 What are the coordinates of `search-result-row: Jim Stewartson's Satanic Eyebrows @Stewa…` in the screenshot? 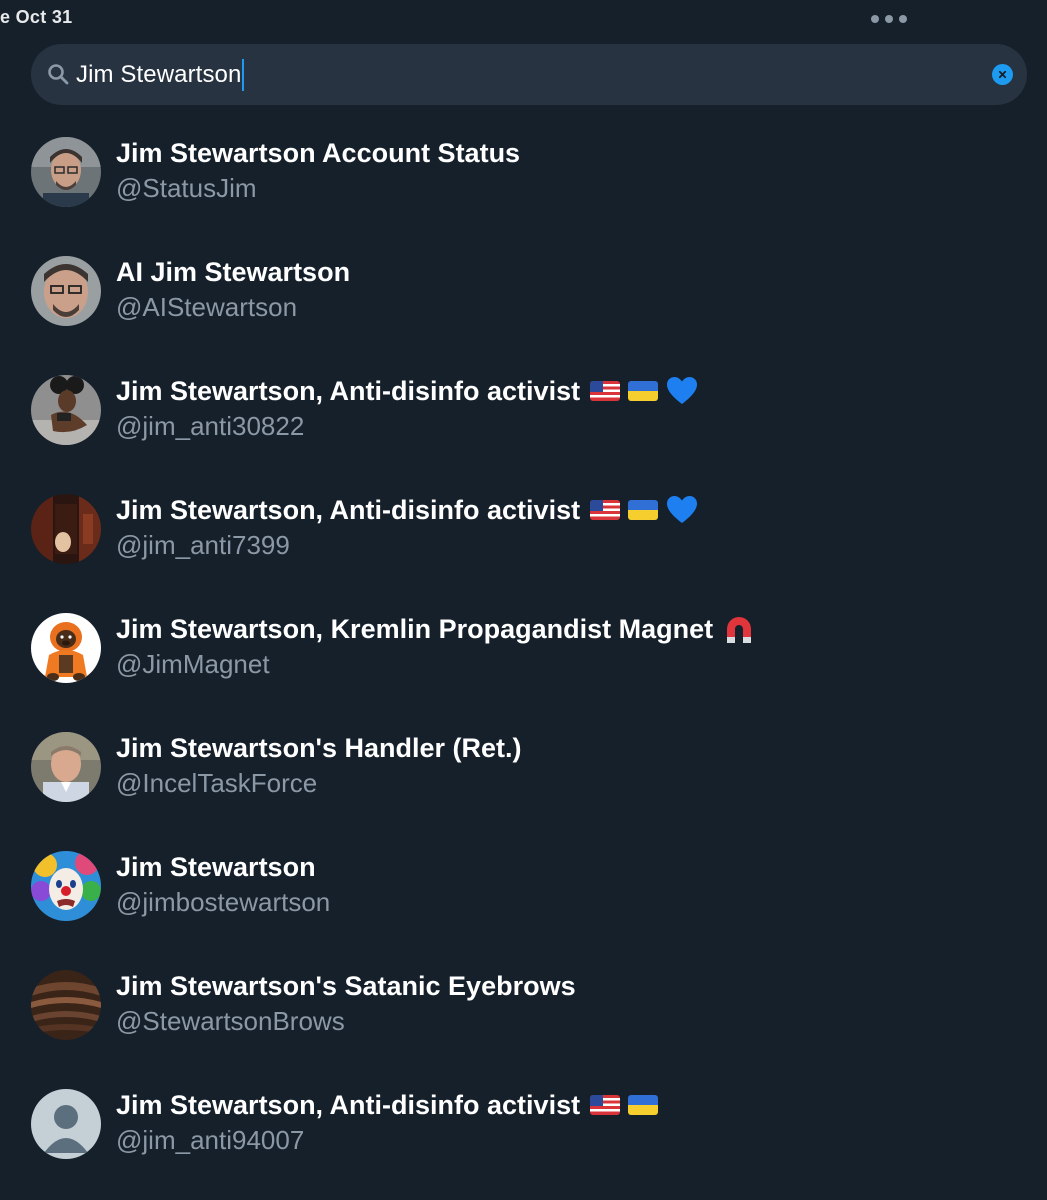 It's located at (523, 1005).